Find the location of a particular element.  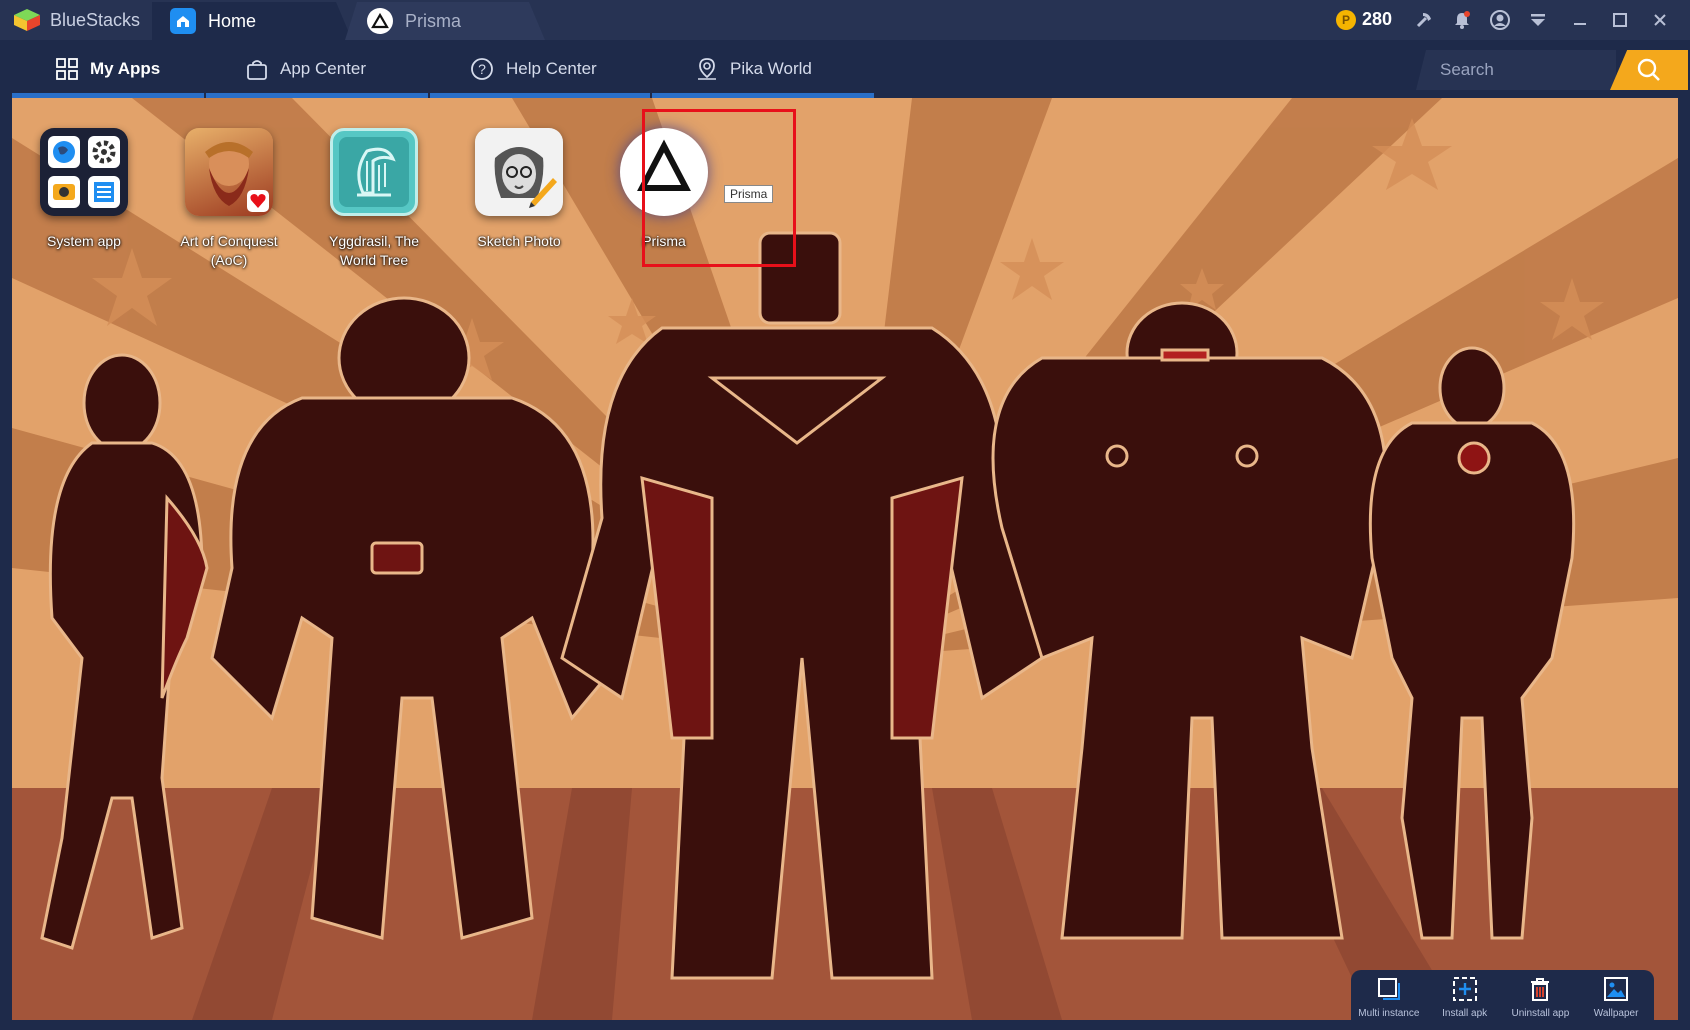

multi-instance-button: Multi instance is located at coordinates (1389, 997).